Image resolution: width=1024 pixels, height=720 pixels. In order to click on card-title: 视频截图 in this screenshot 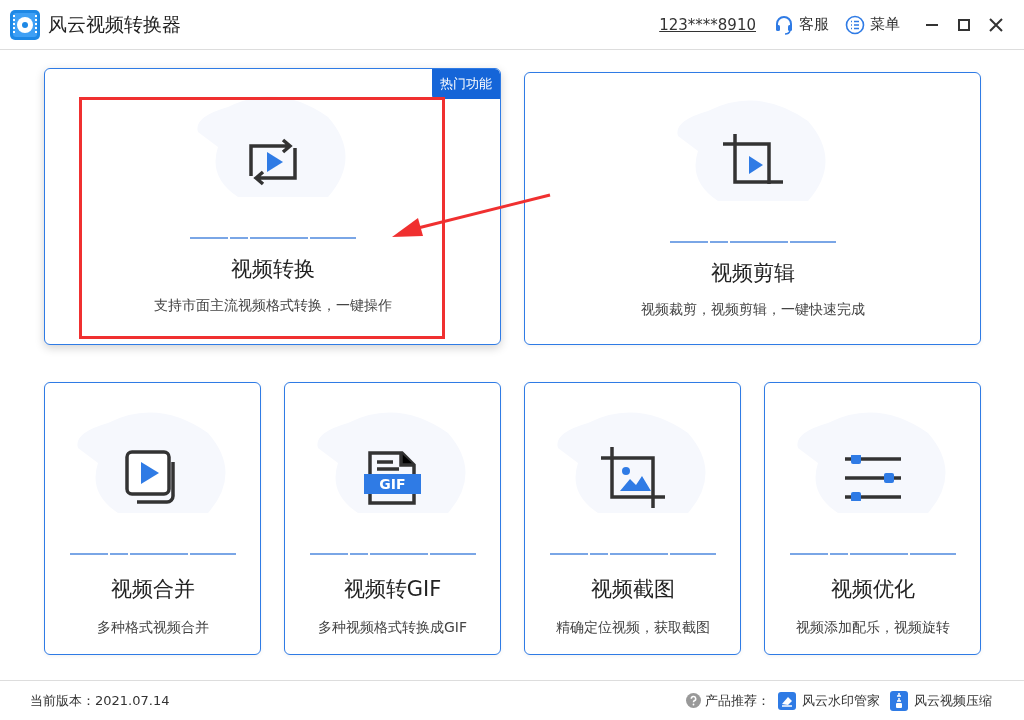, I will do `click(632, 589)`.